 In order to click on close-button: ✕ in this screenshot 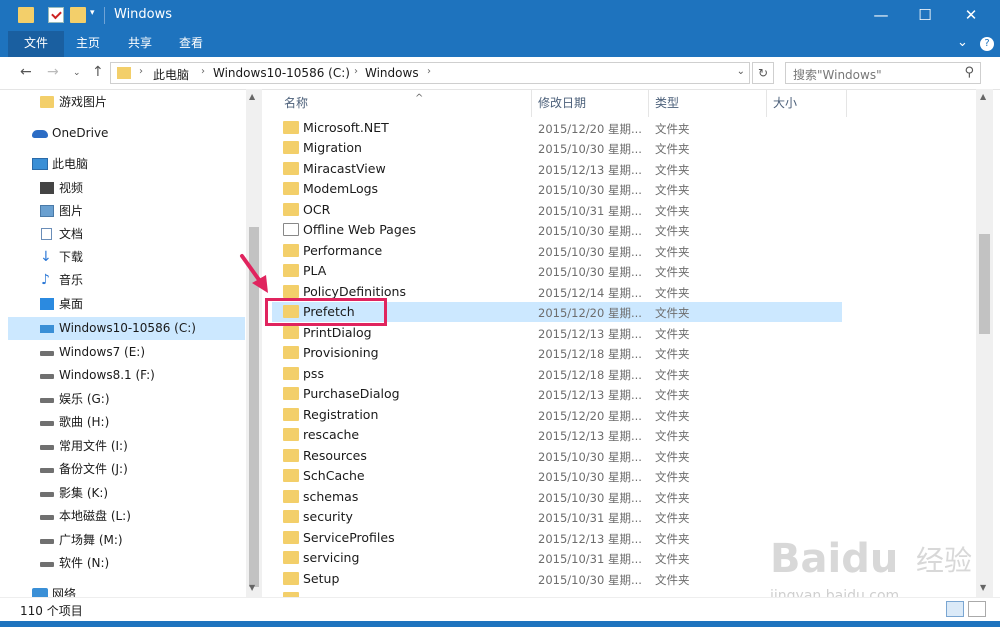, I will do `click(971, 15)`.